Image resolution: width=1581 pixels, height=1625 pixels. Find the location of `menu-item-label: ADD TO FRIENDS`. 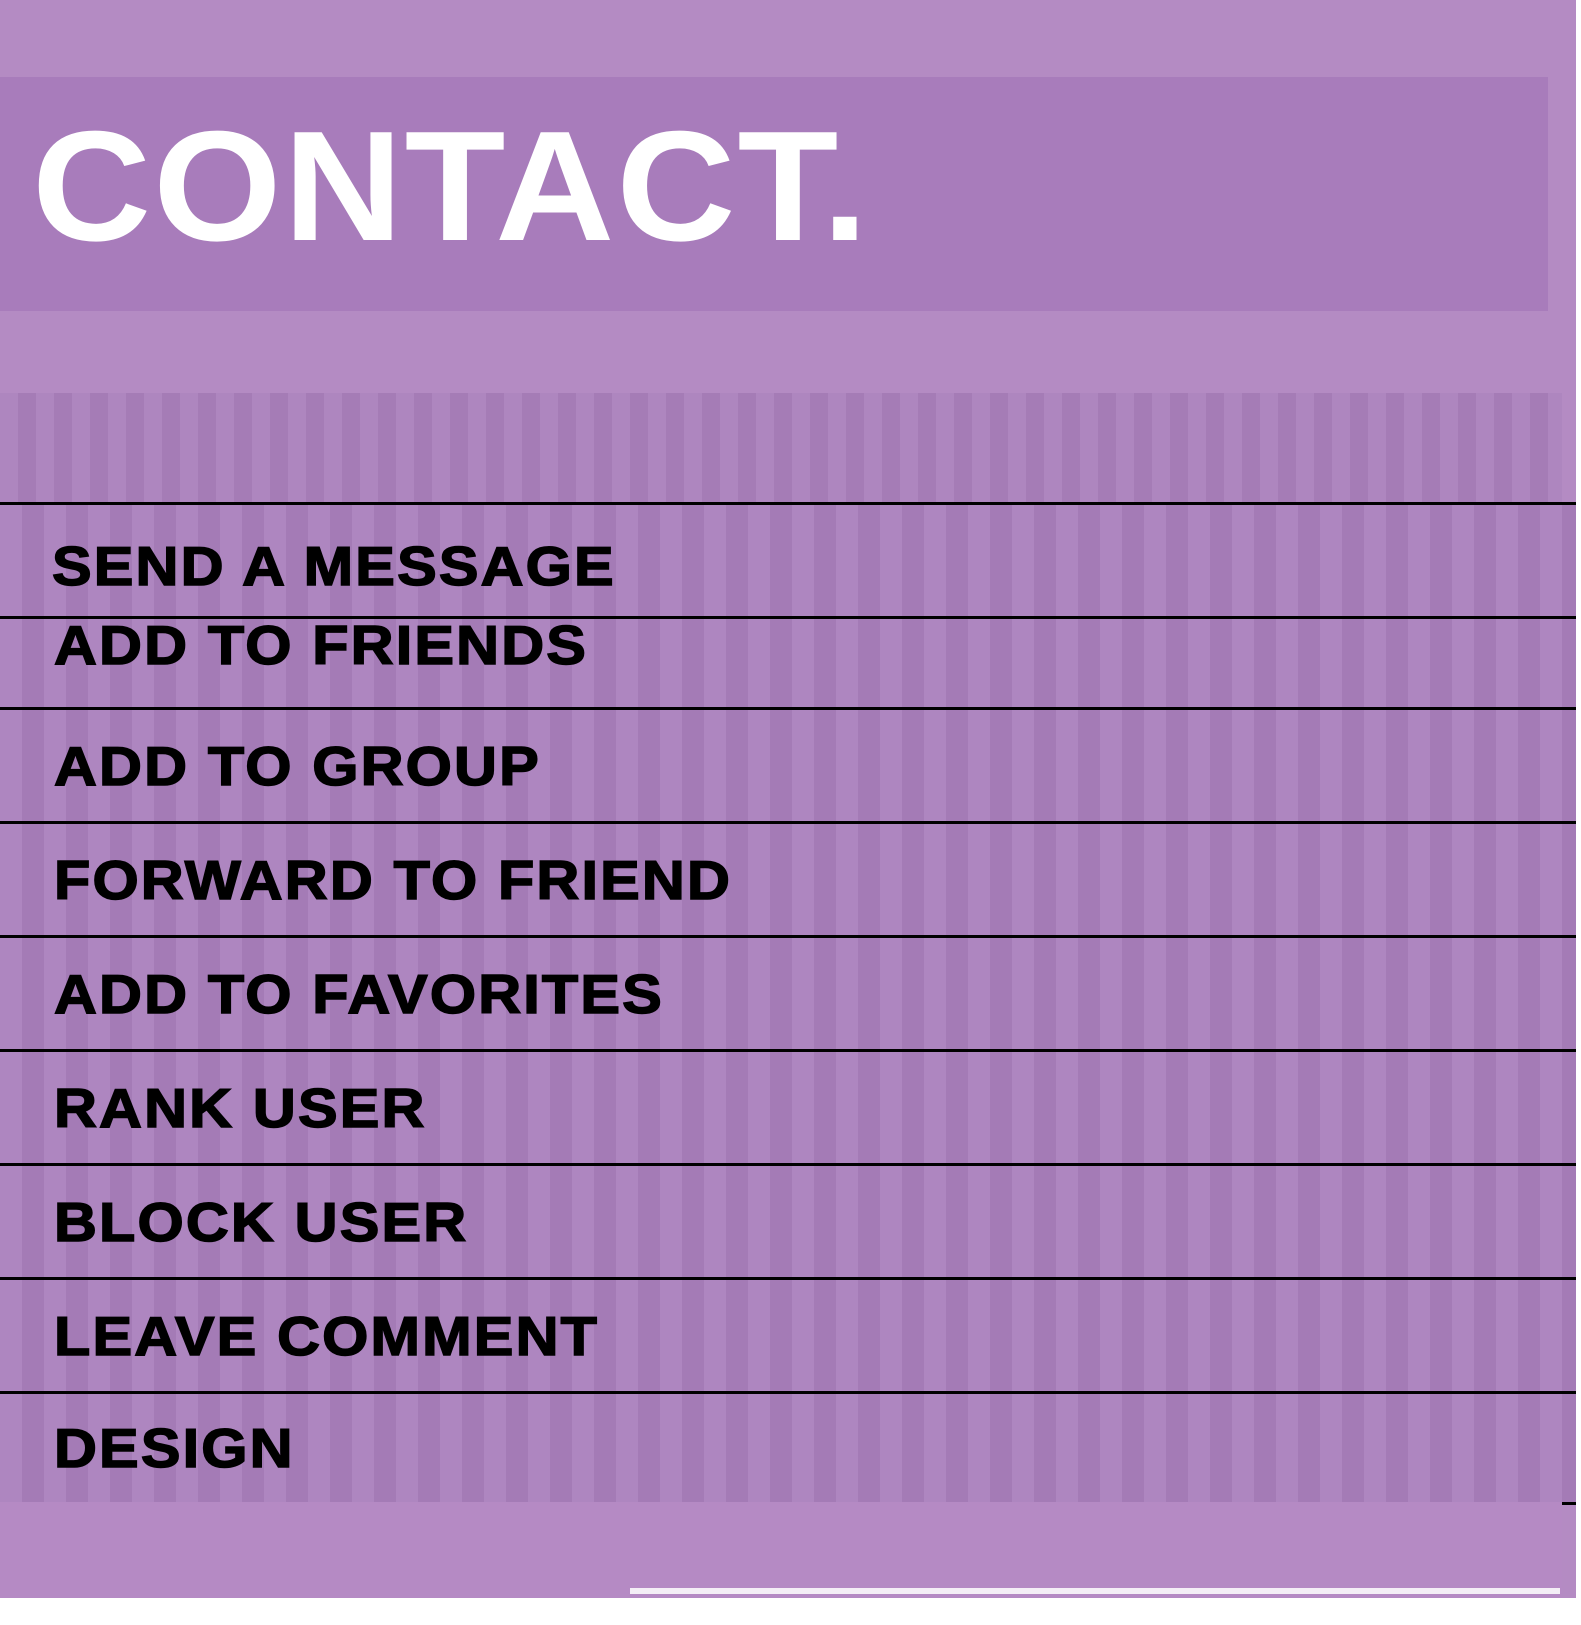

menu-item-label: ADD TO FRIENDS is located at coordinates (321, 646).